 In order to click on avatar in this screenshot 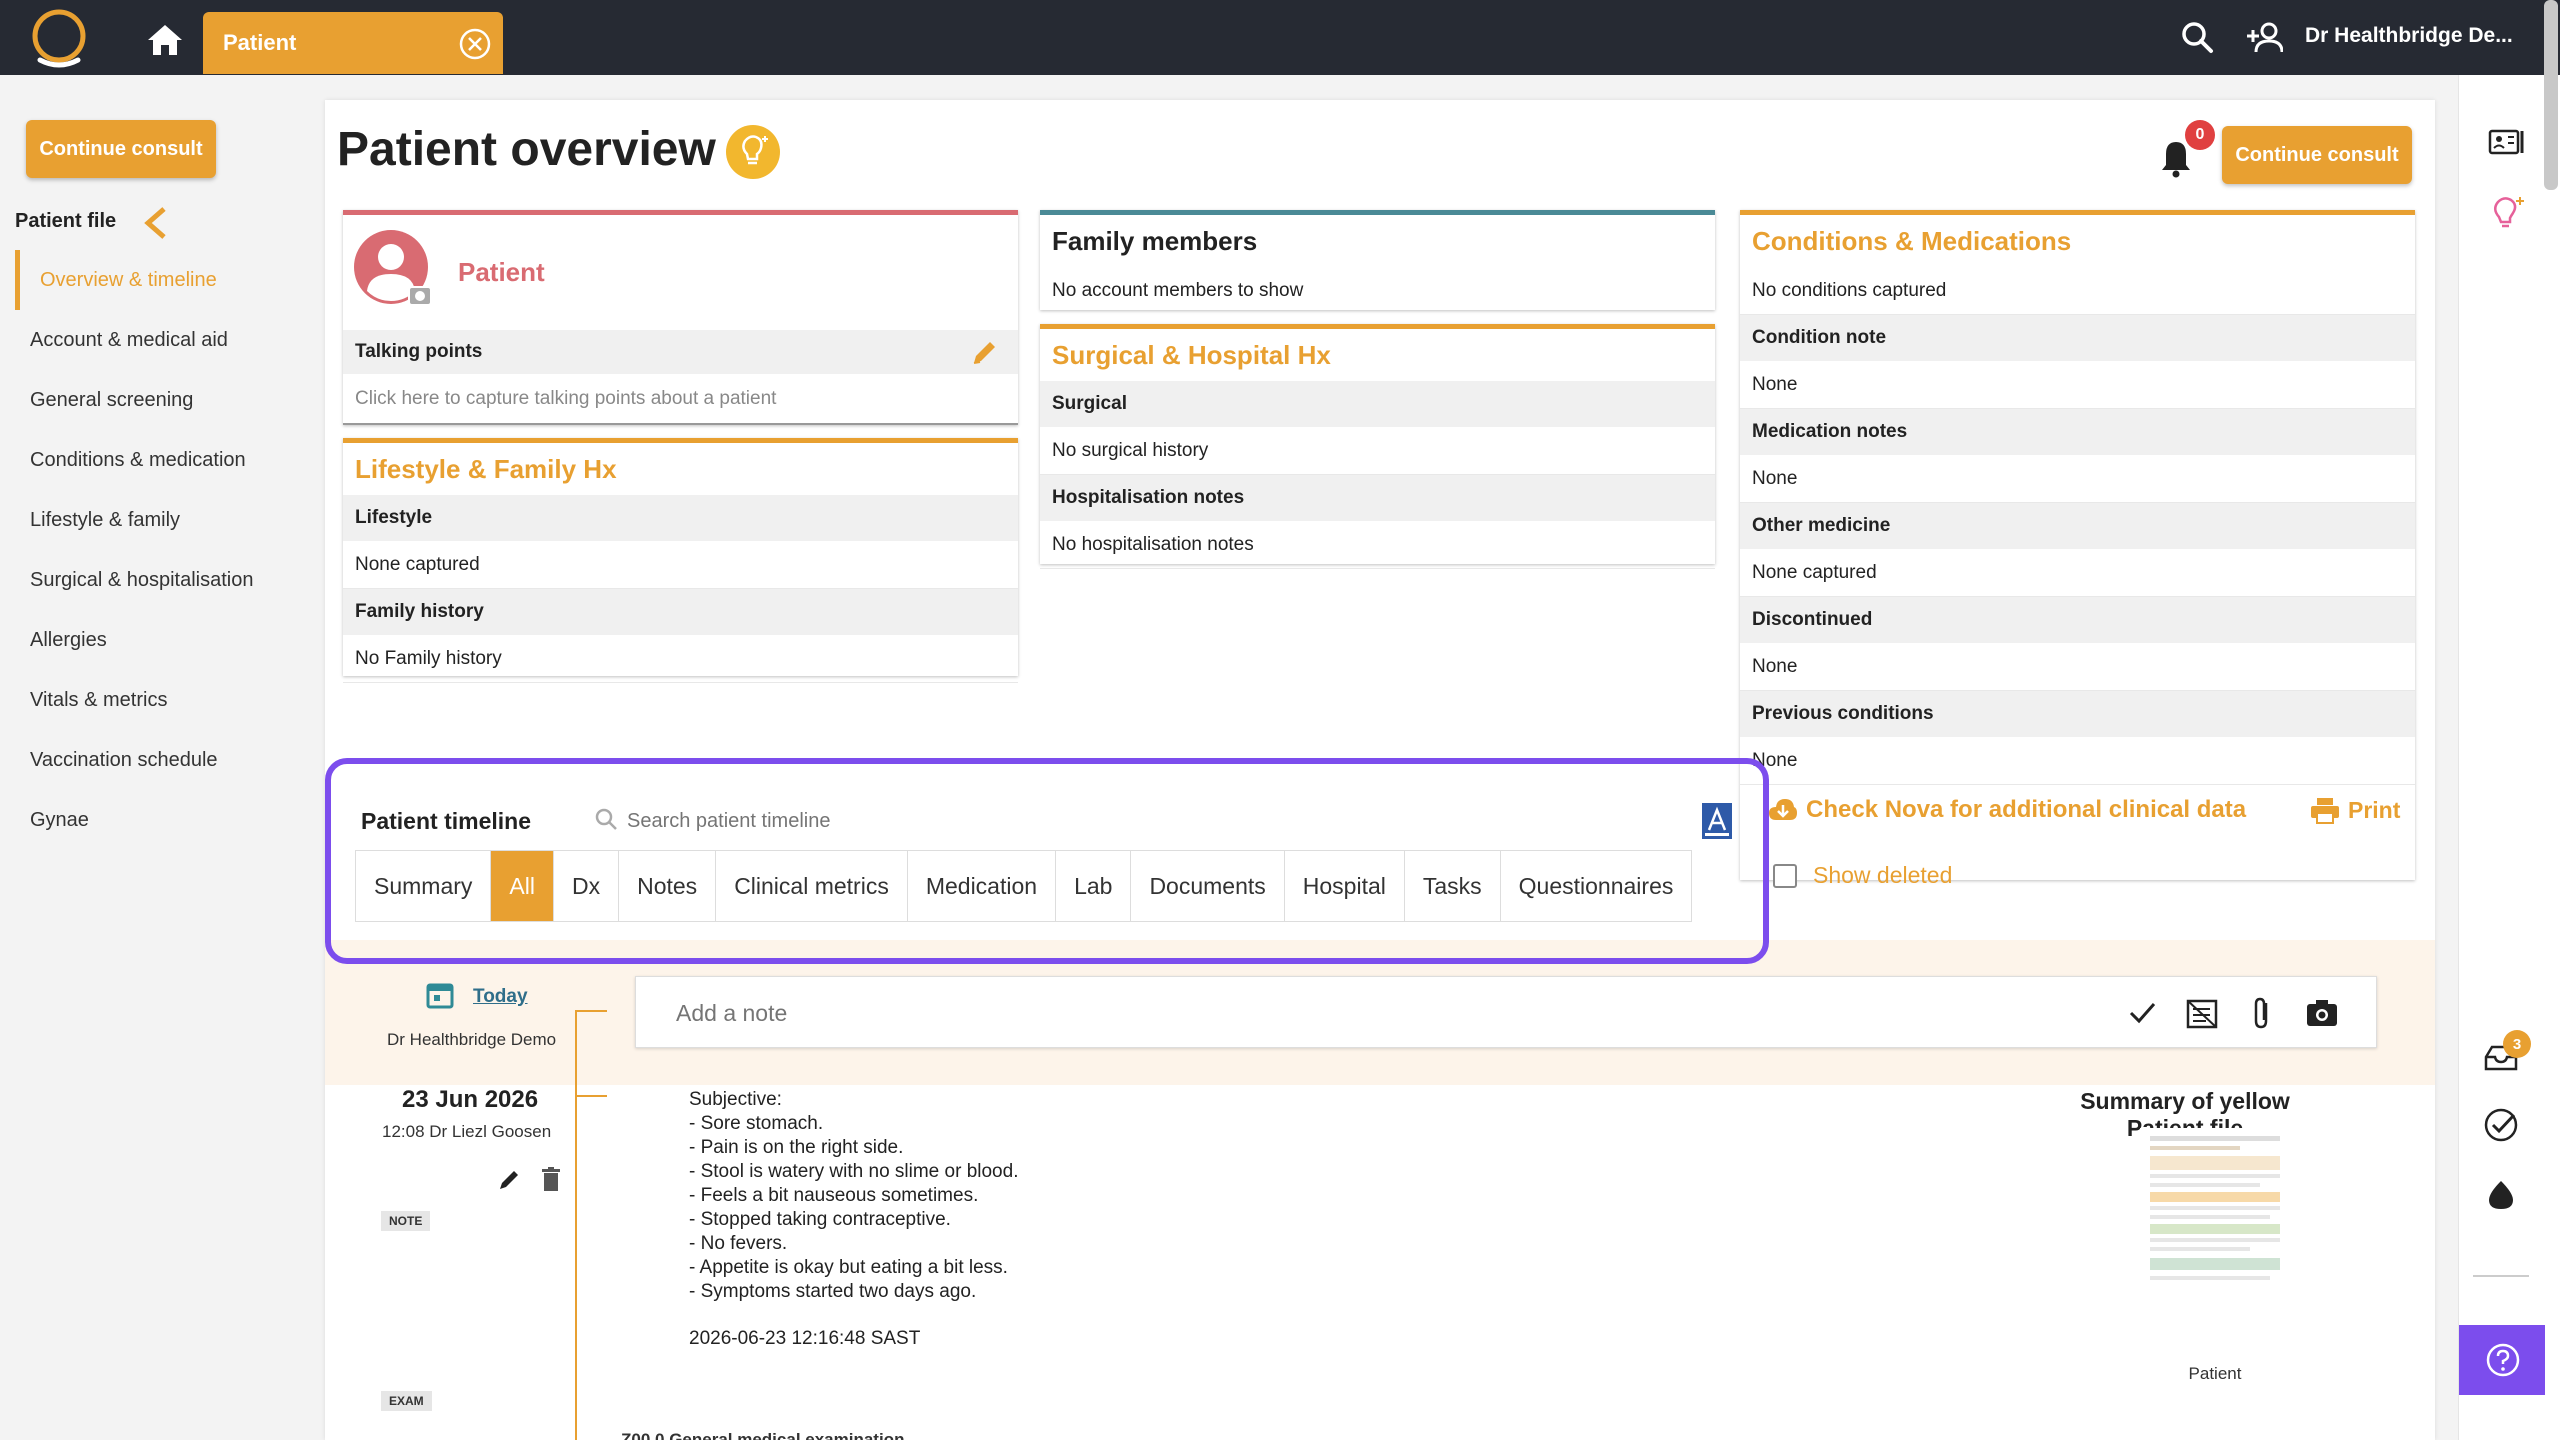, I will do `click(393, 269)`.